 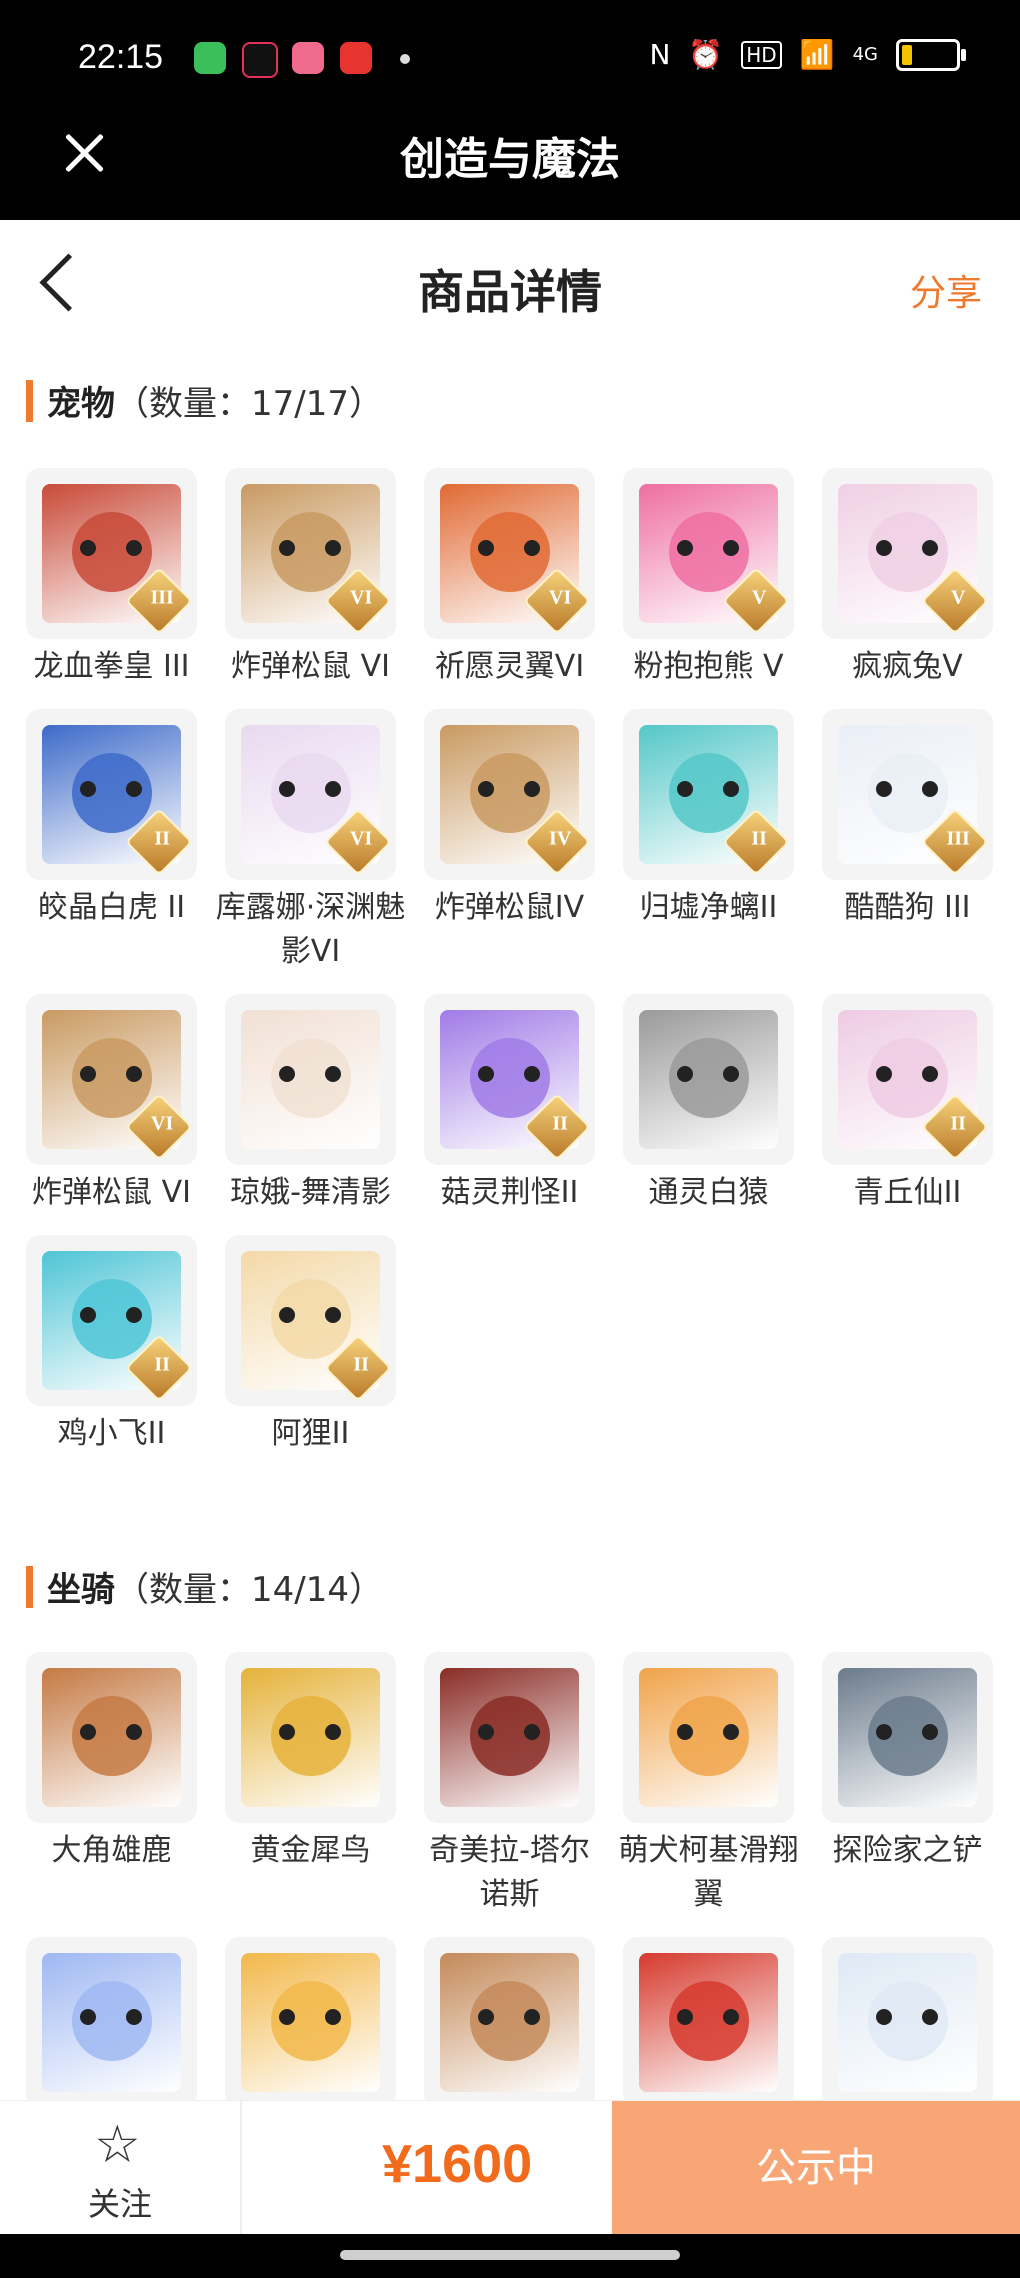 What do you see at coordinates (162, 1123) in the screenshot?
I see `tier-text: VI` at bounding box center [162, 1123].